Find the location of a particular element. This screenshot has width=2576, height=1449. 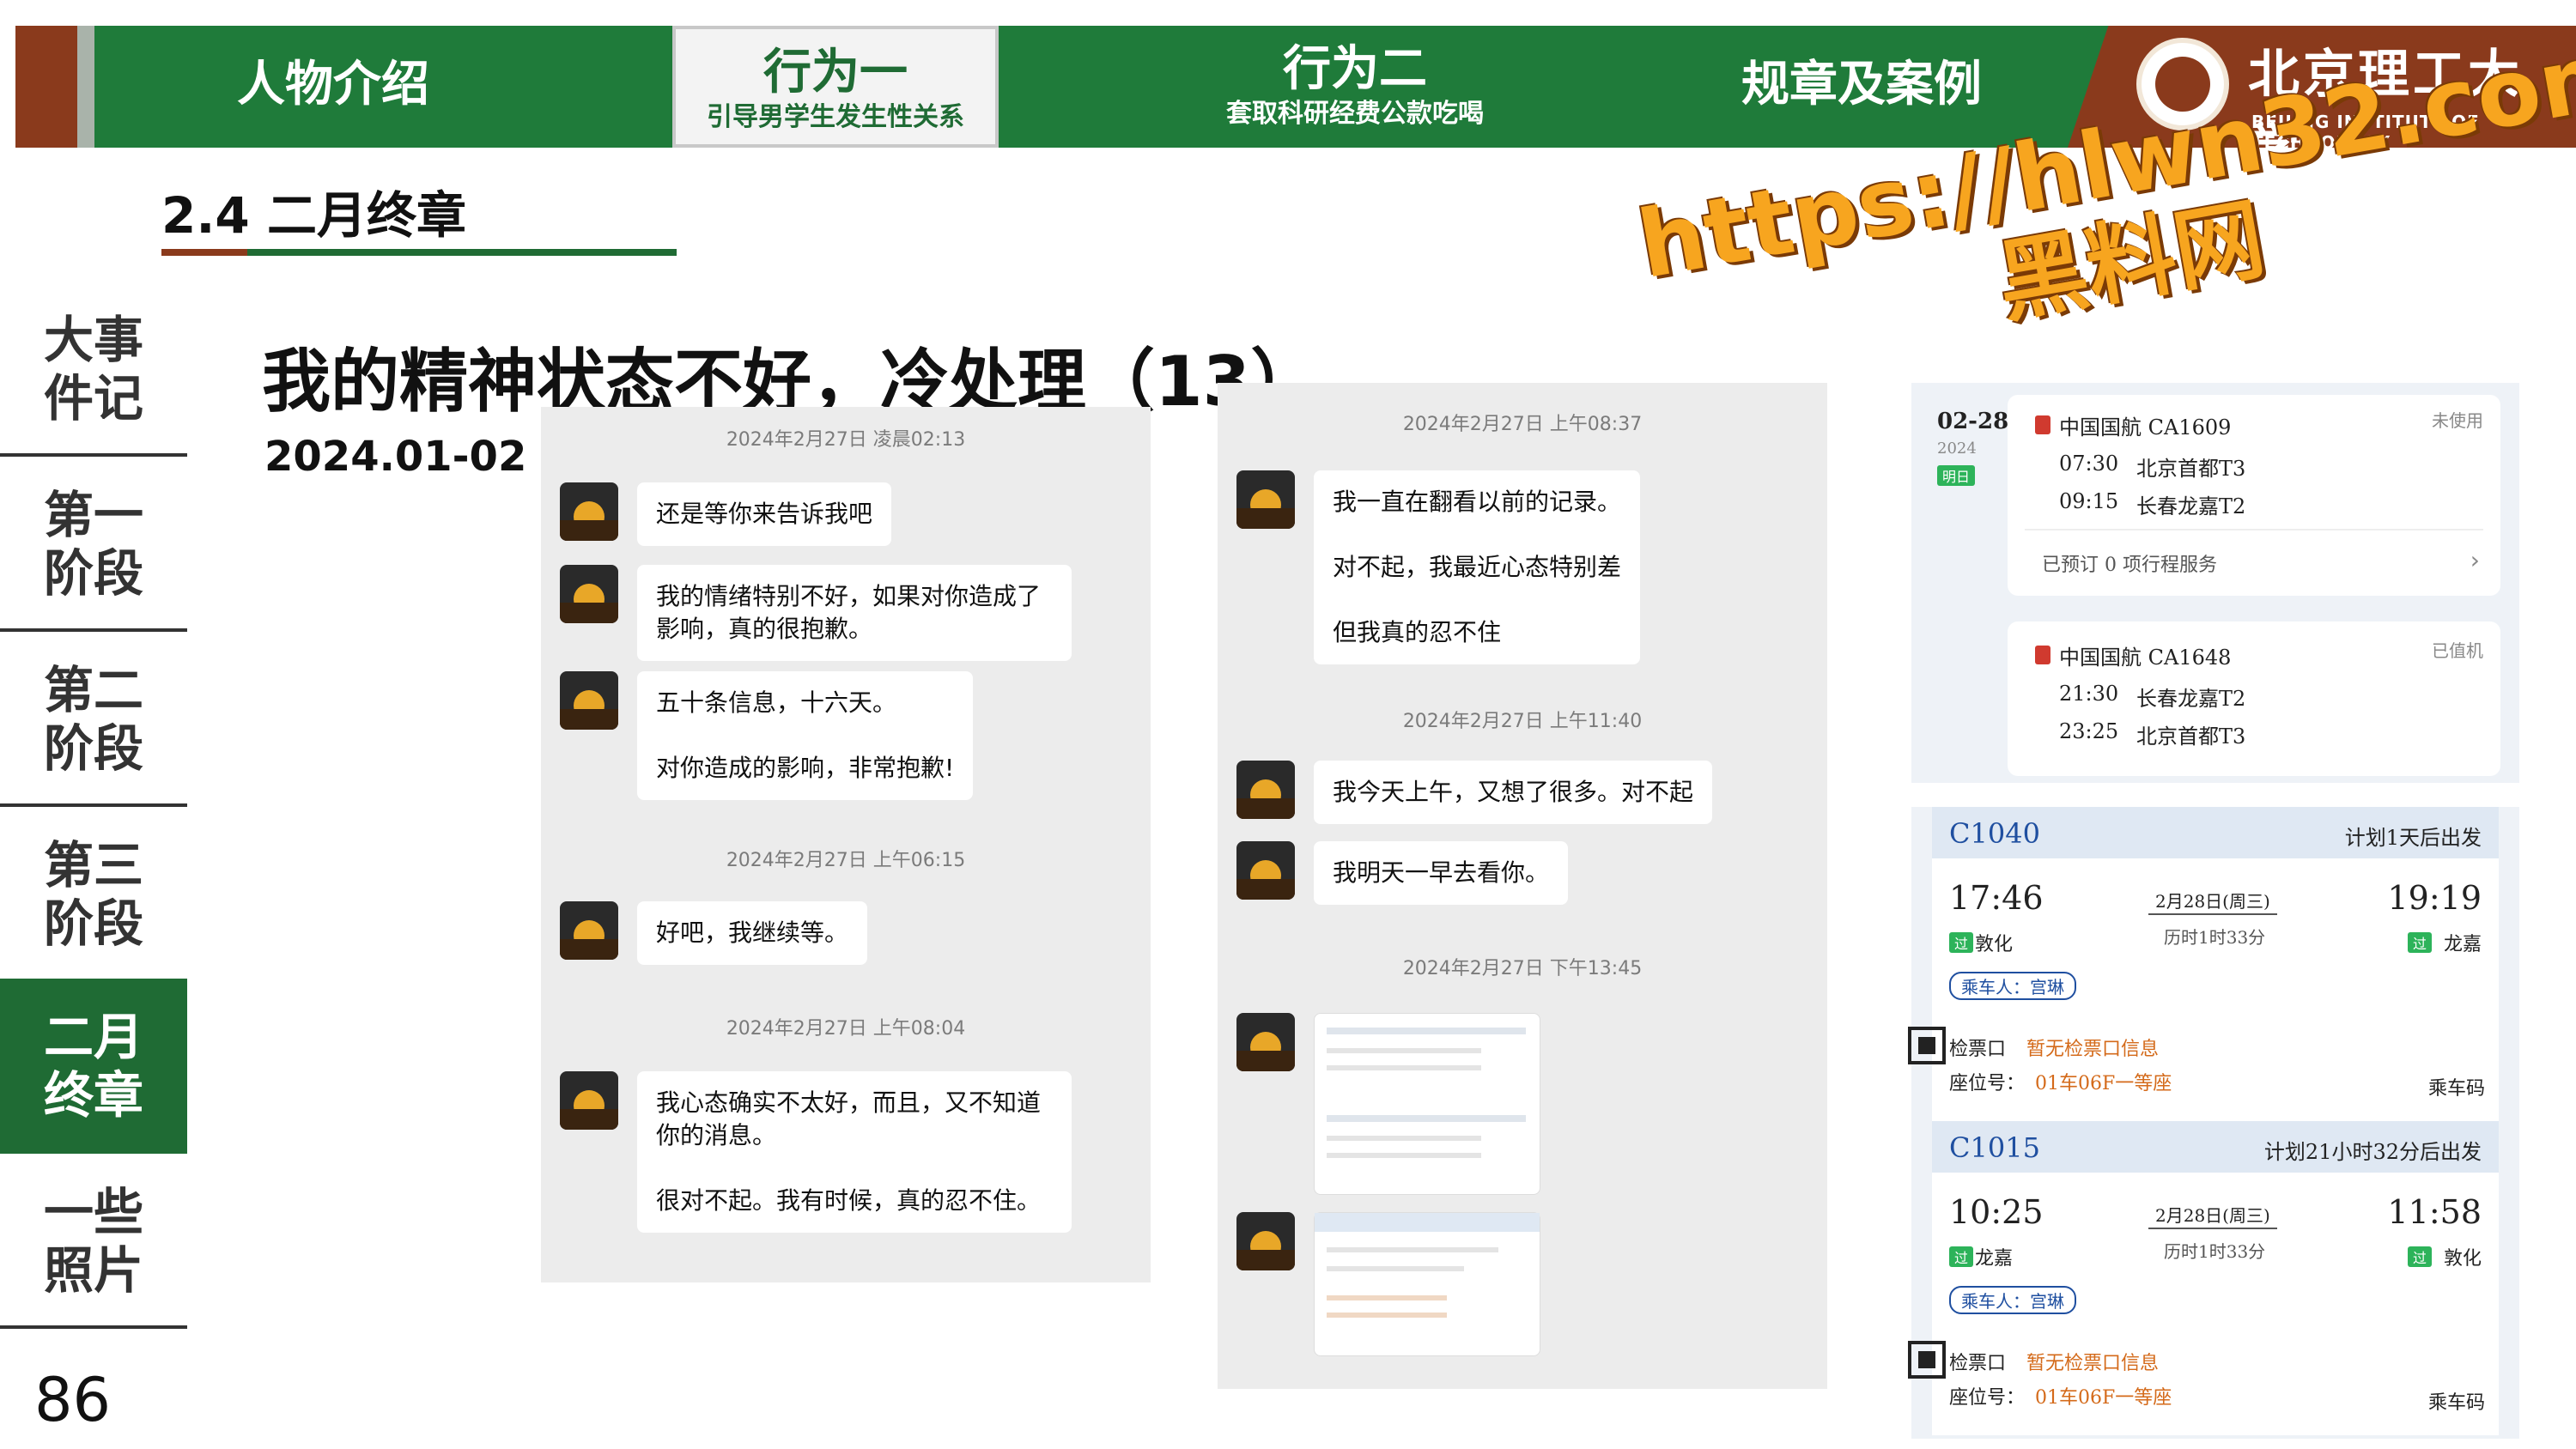

sidebar-item-photos: 一些 照片 is located at coordinates (93, 1241).